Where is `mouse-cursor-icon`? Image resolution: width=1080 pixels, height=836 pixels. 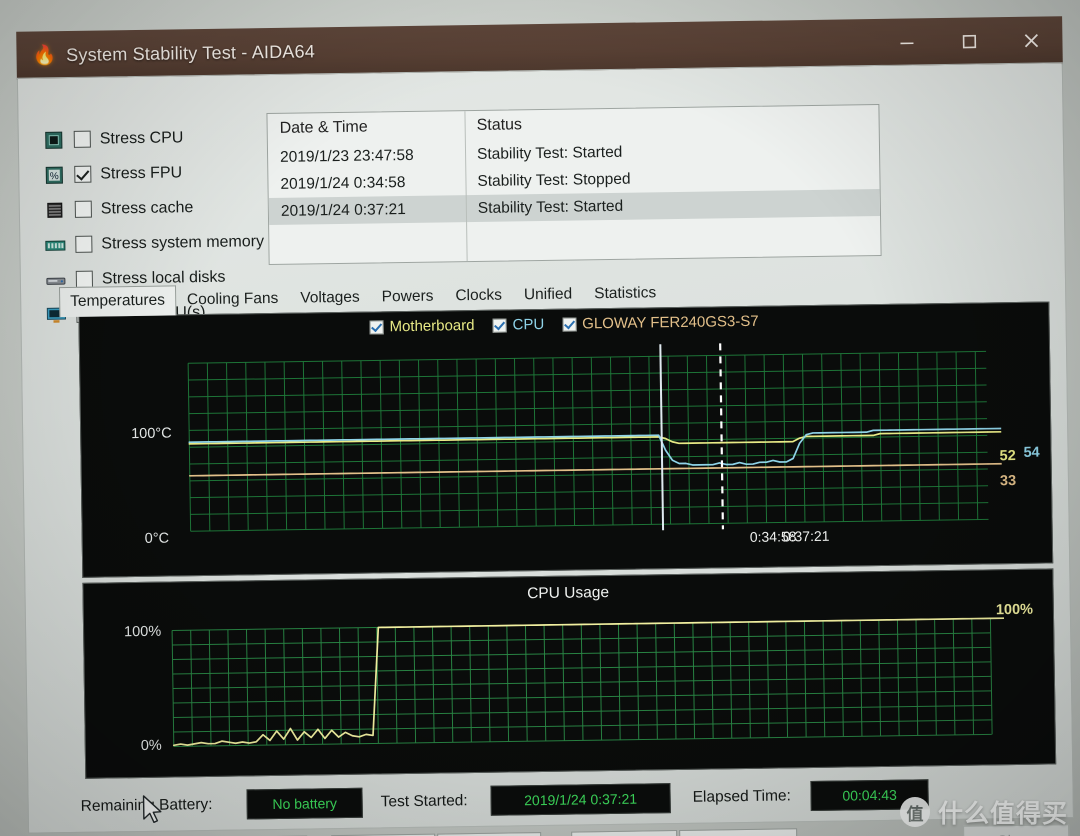 mouse-cursor-icon is located at coordinates (152, 809).